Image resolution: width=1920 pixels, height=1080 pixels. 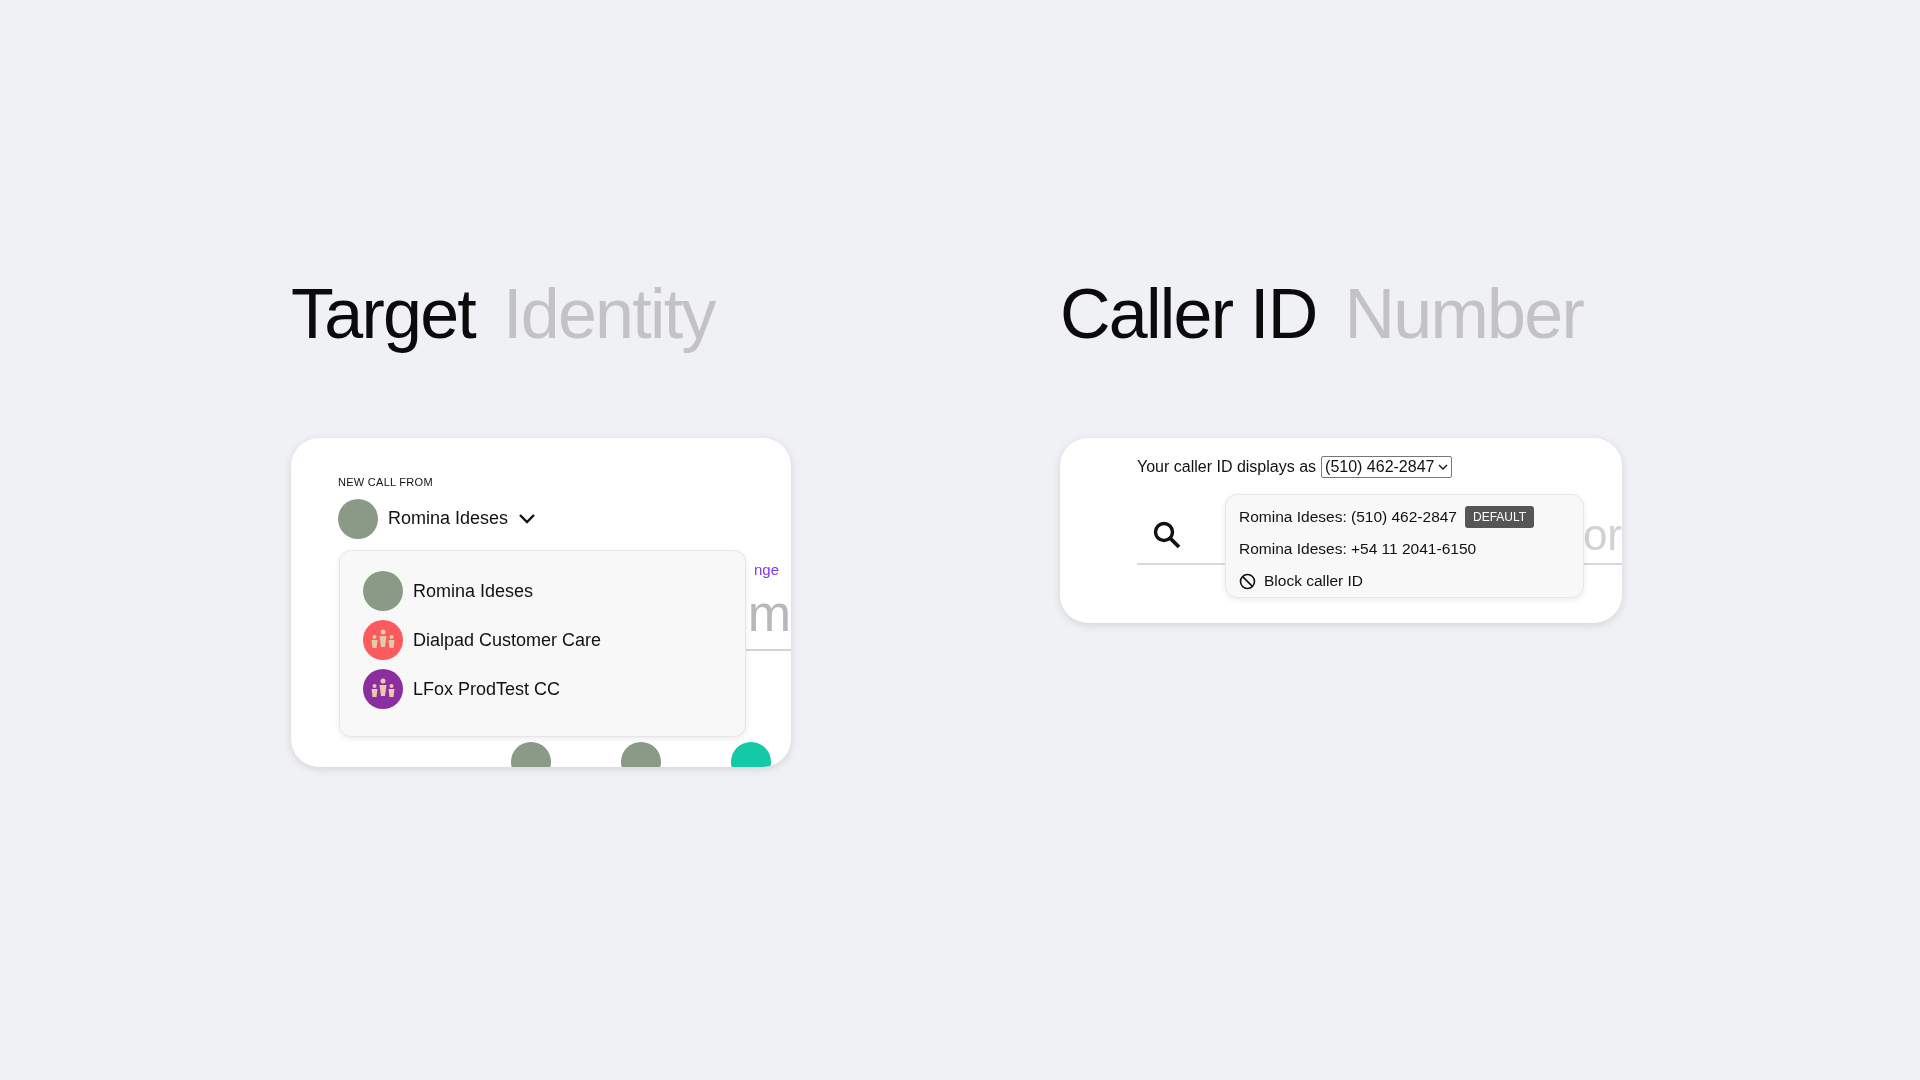 I want to click on identity-menu-item: Romina Ideses, so click(x=448, y=591).